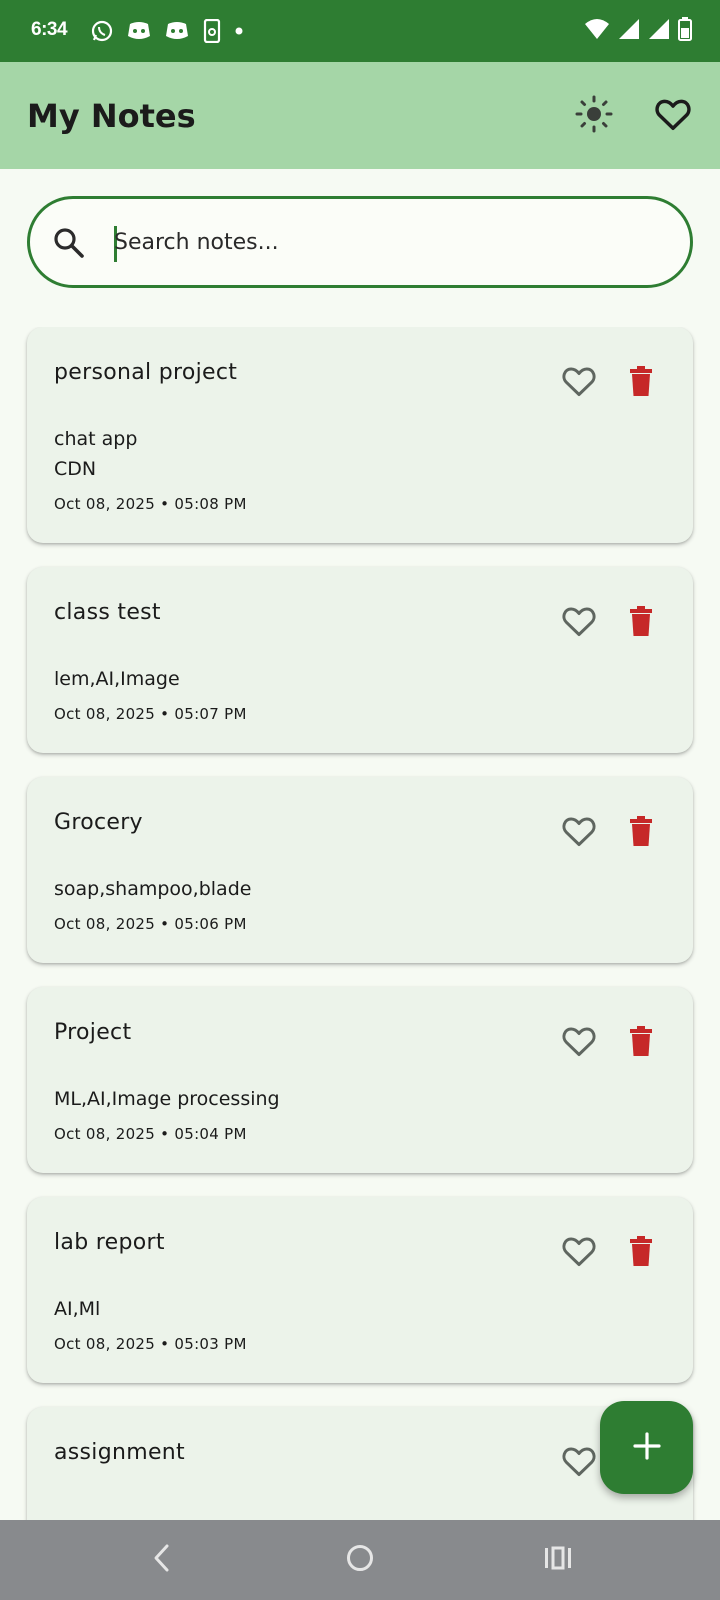  I want to click on home-circle-icon, so click(360, 1560).